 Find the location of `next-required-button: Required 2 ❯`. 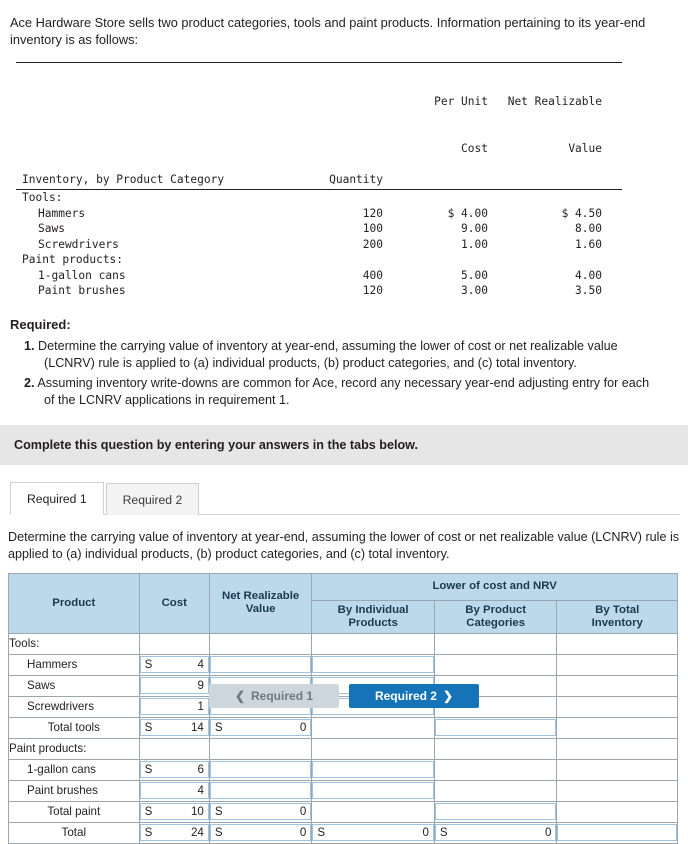

next-required-button: Required 2 ❯ is located at coordinates (414, 696).